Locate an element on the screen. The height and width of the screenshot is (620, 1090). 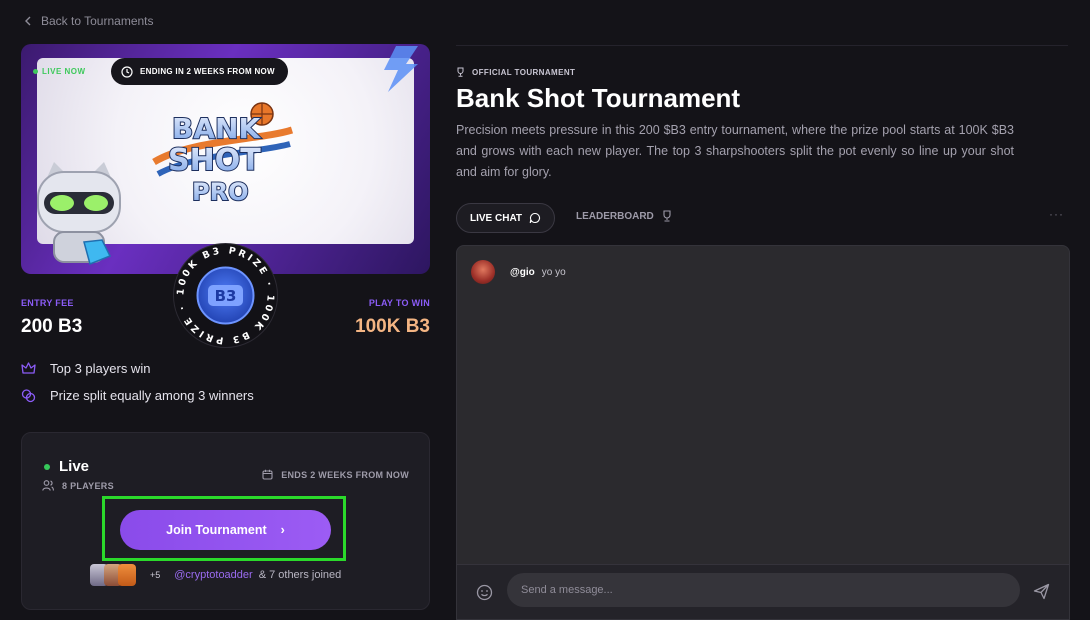
chat-bubble-icon is located at coordinates (535, 218).